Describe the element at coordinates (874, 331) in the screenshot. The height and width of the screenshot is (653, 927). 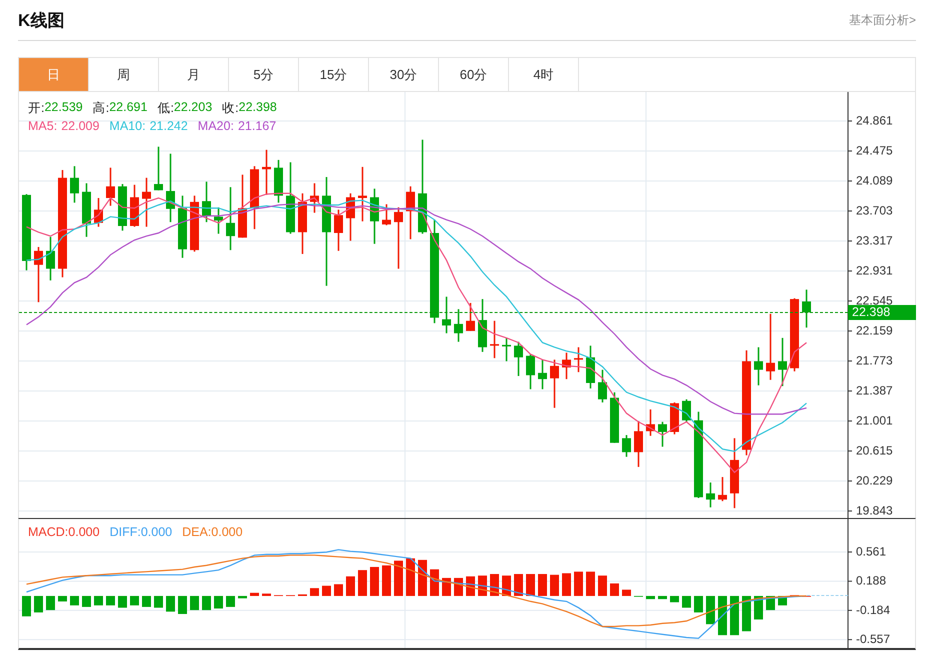
I see `axis-label: 22.159` at that location.